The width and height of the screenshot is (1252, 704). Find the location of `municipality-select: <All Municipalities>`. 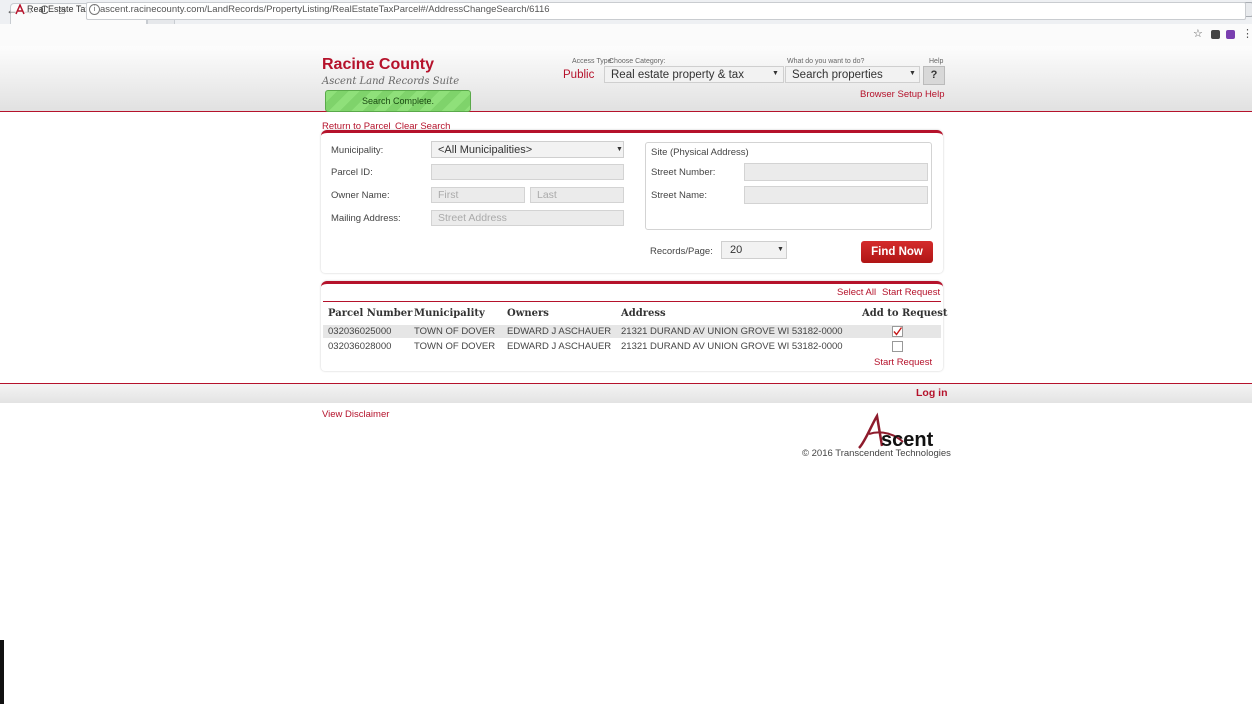

municipality-select: <All Municipalities> is located at coordinates (527, 149).